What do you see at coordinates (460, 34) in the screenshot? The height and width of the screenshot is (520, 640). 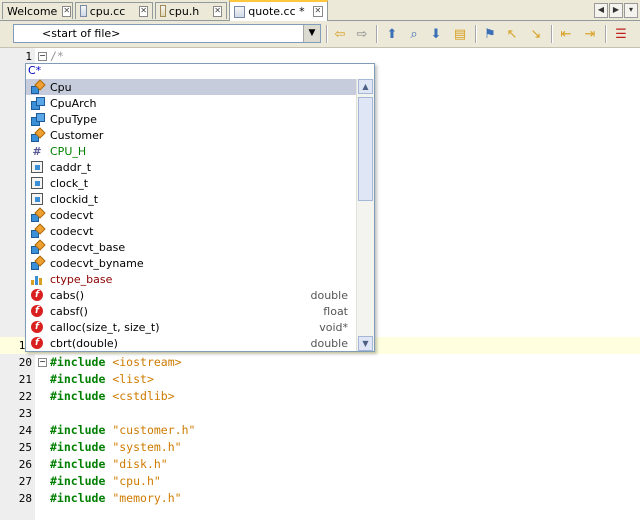 I see `toggle-highlight-icon: ▤` at bounding box center [460, 34].